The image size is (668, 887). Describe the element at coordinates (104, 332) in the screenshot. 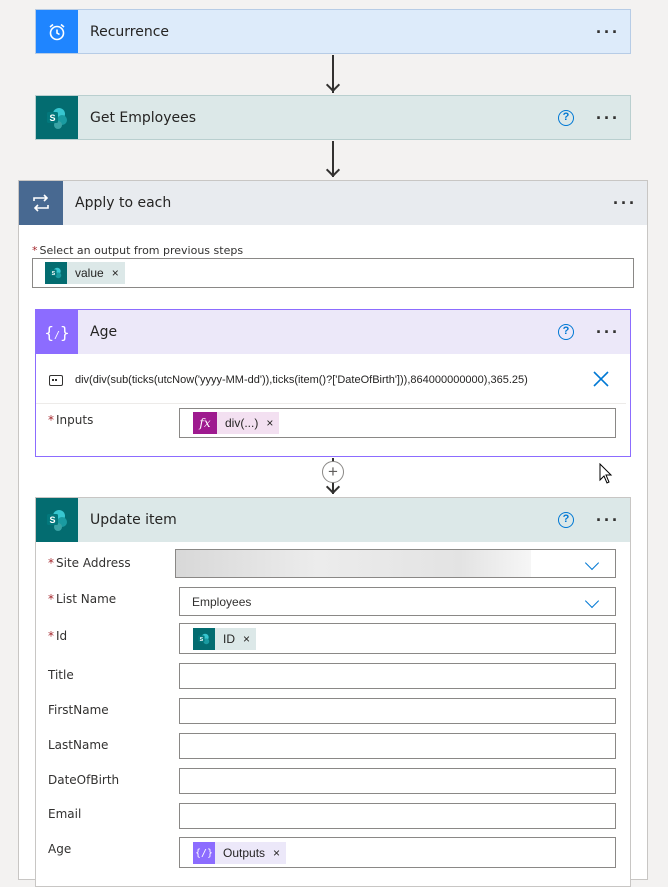

I see `age-title: Age` at that location.